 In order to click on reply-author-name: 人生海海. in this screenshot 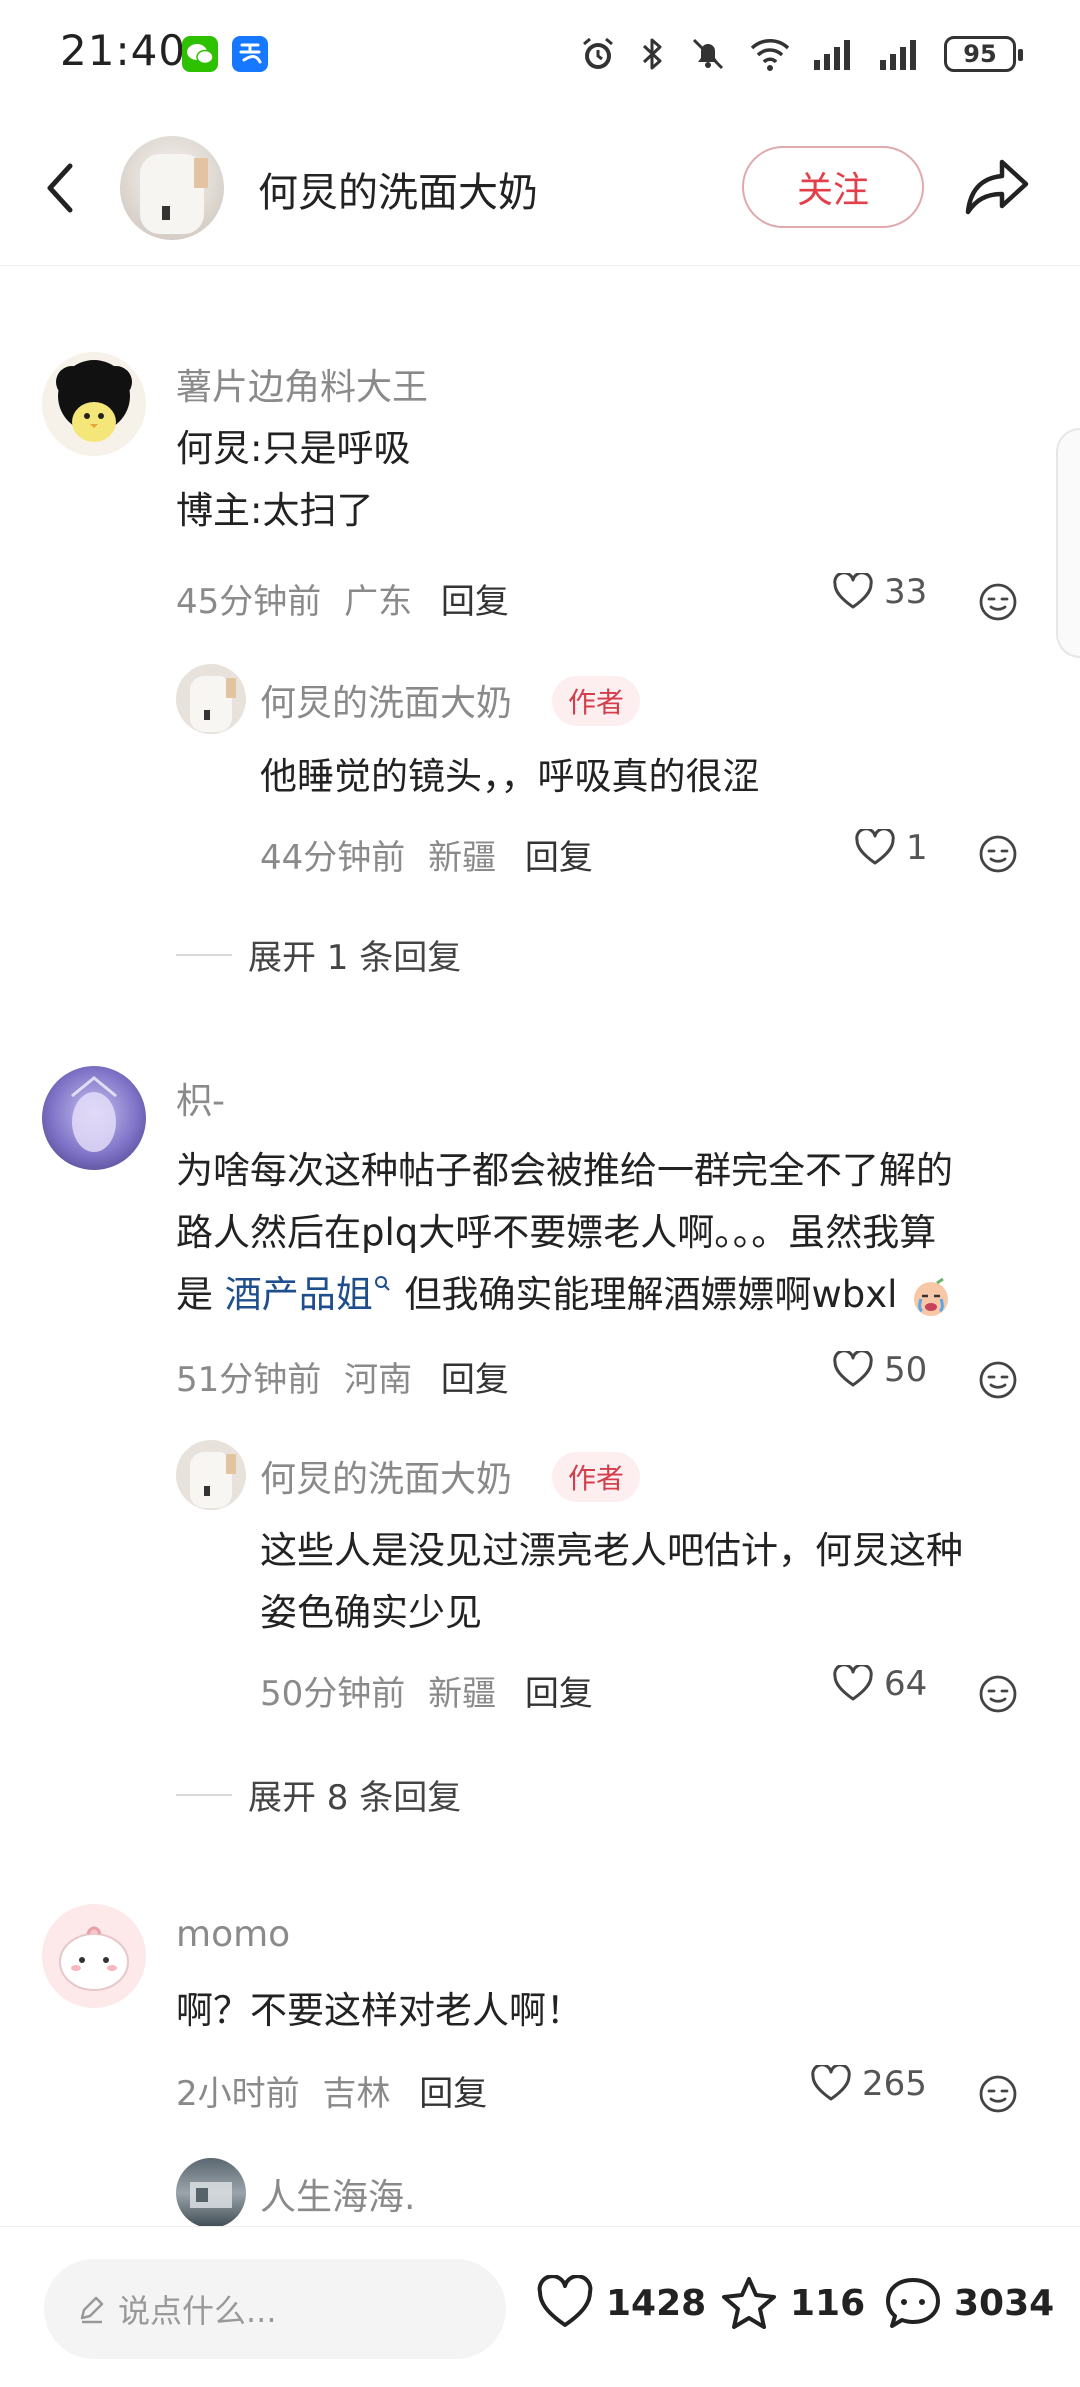, I will do `click(337, 2194)`.